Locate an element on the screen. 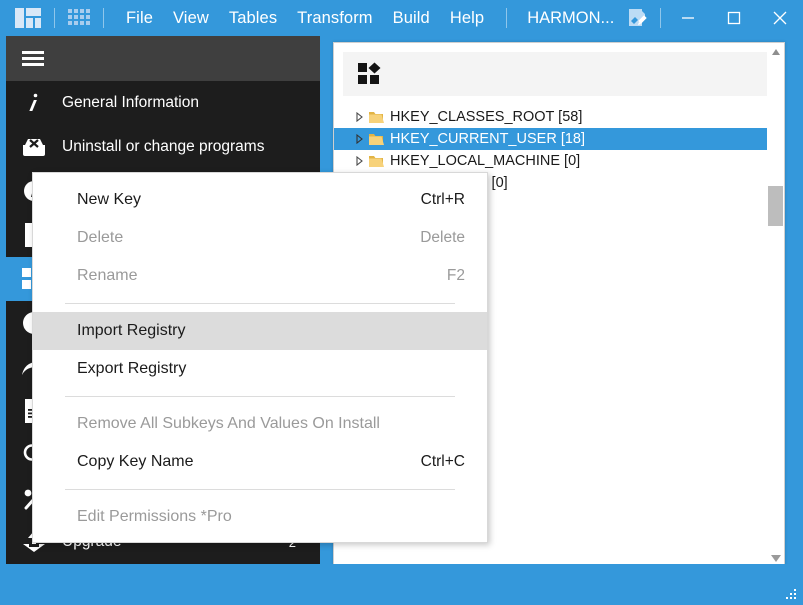 This screenshot has height=605, width=803. context-menu-item-accelerator: Ctrl+C is located at coordinates (442, 461).